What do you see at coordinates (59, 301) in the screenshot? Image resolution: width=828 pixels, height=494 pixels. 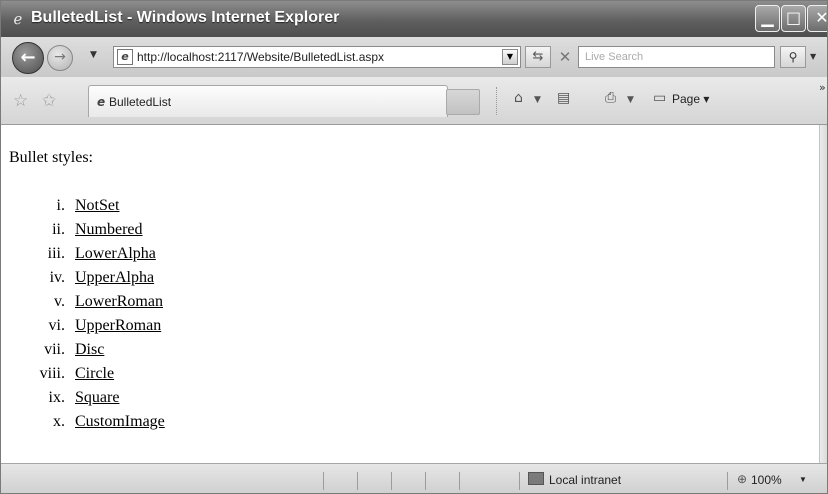 I see `list-marker: v.` at bounding box center [59, 301].